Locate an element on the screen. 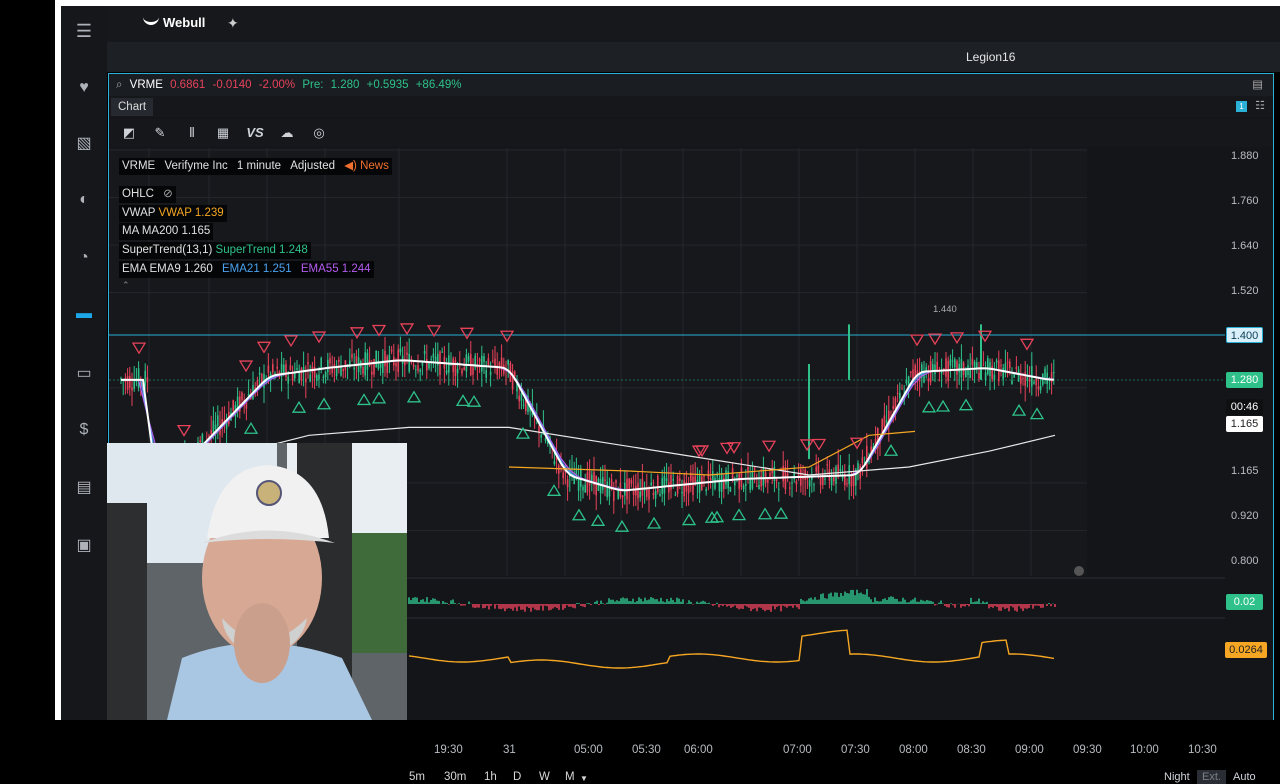 This screenshot has height=784, width=1280. auto-toggle: Auto is located at coordinates (1244, 777).